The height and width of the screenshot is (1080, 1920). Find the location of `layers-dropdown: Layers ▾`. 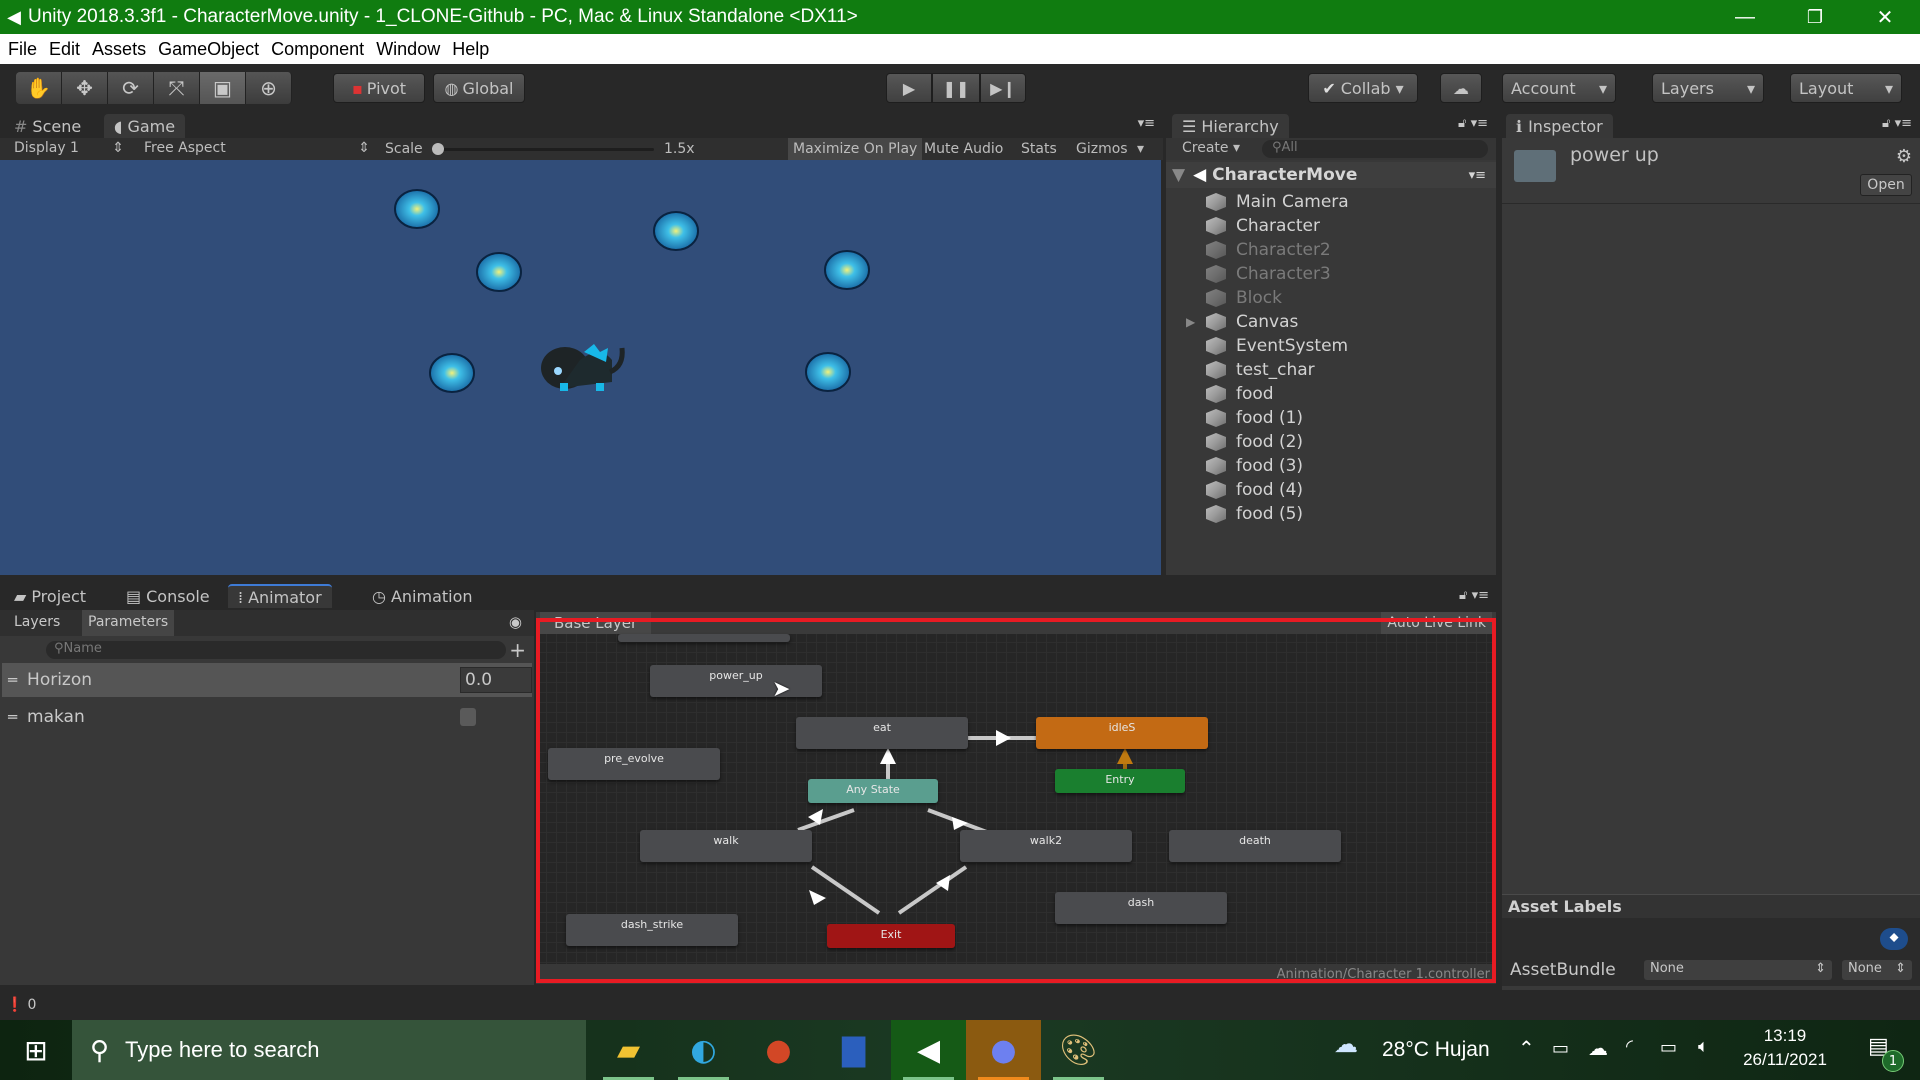

layers-dropdown: Layers ▾ is located at coordinates (1708, 88).